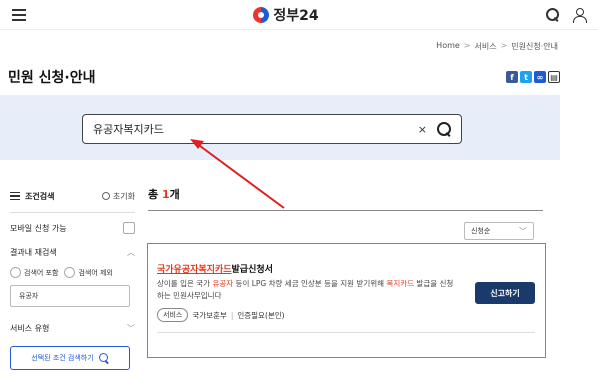 The image size is (598, 383). I want to click on reset-button: 초기화, so click(118, 196).